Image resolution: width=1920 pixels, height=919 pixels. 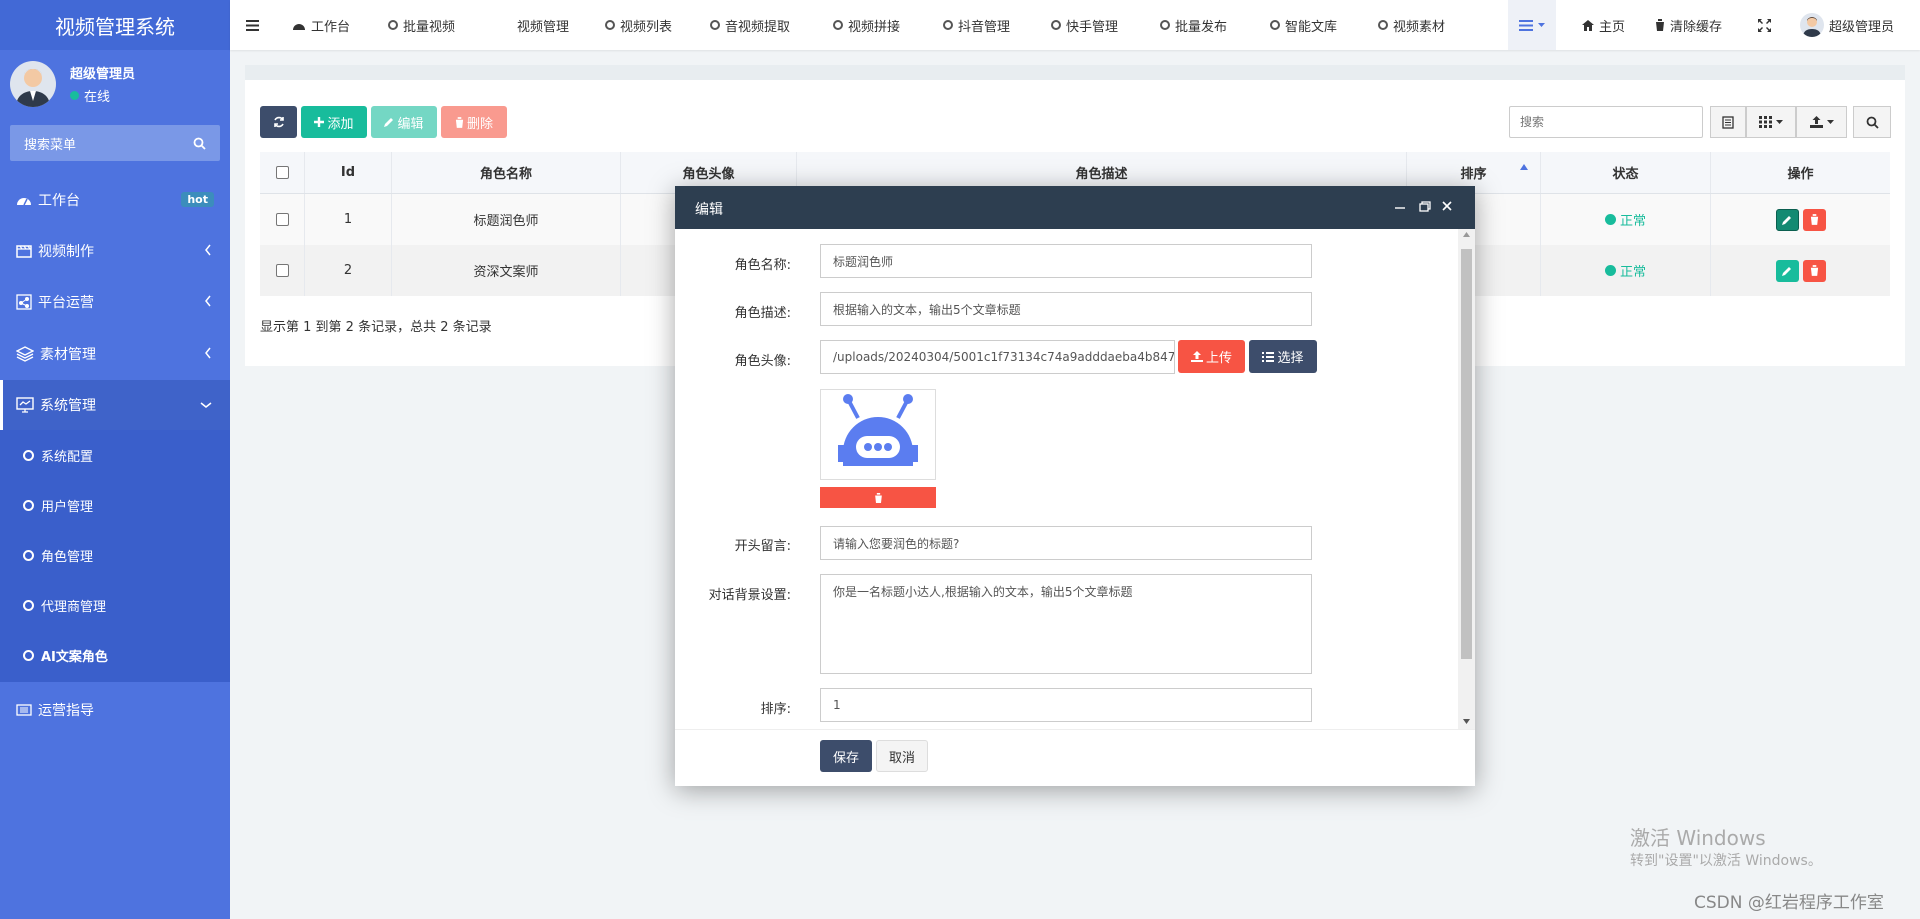 I want to click on topnav-clear-cache: 清除缓存, so click(x=1688, y=25).